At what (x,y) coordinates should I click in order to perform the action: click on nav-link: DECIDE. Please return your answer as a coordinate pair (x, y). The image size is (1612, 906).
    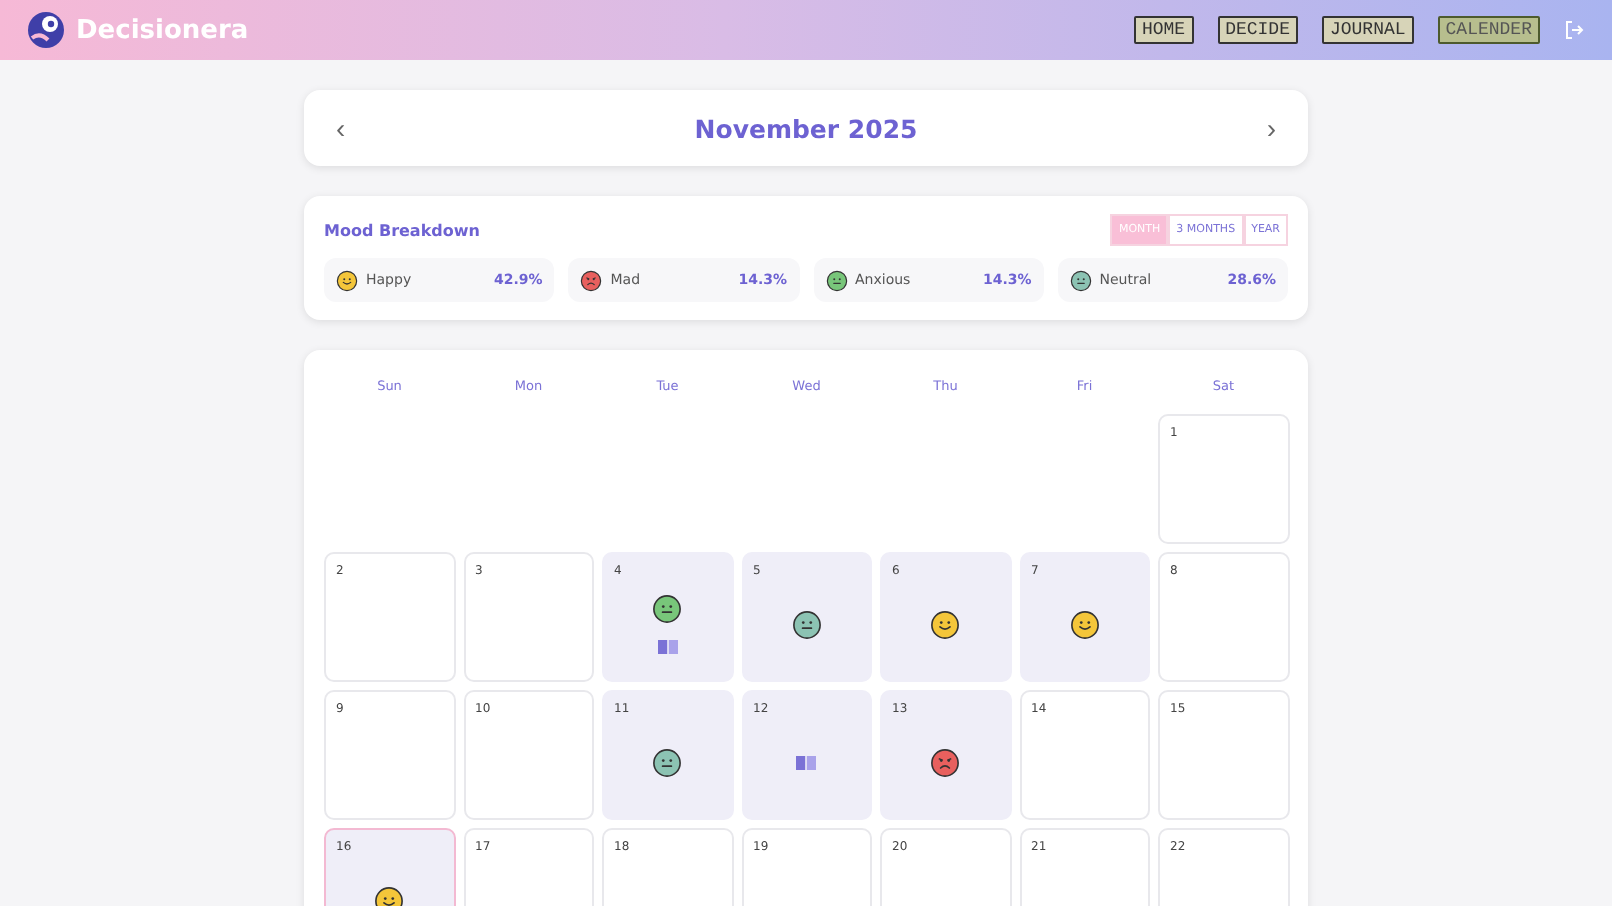
    Looking at the image, I should click on (1257, 30).